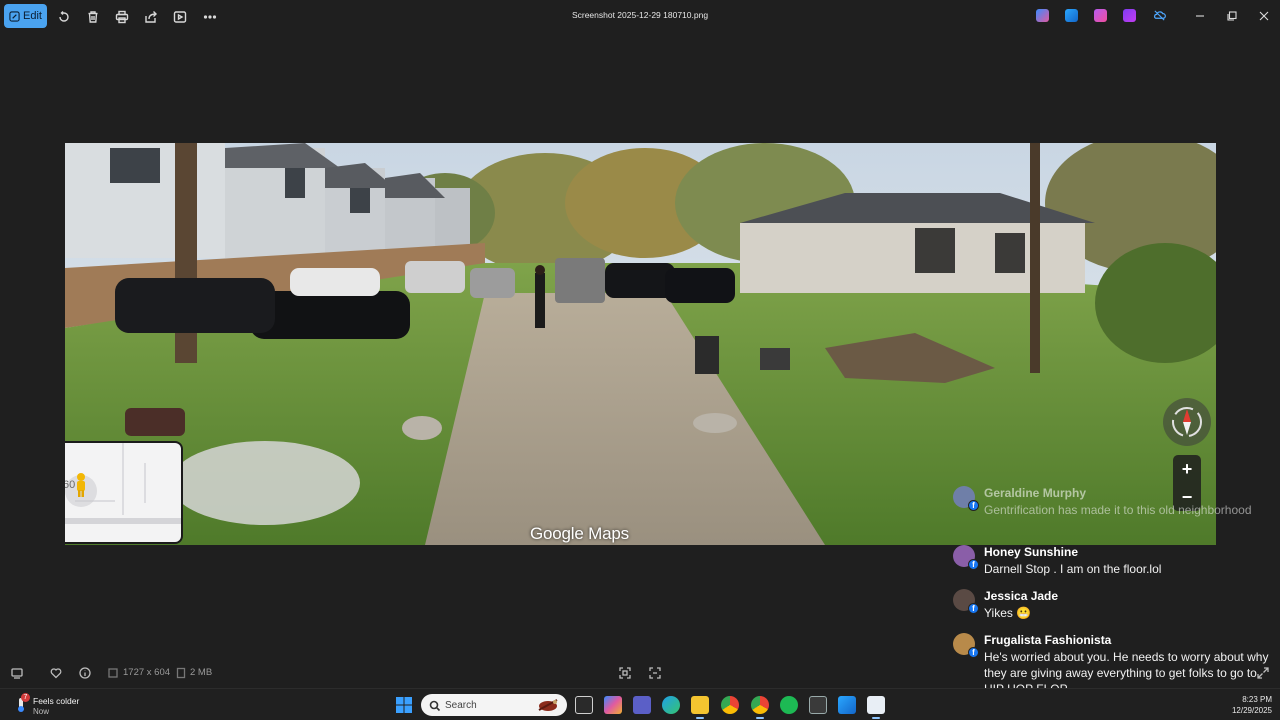  What do you see at coordinates (123, 483) in the screenshot?
I see `minimap-streets` at bounding box center [123, 483].